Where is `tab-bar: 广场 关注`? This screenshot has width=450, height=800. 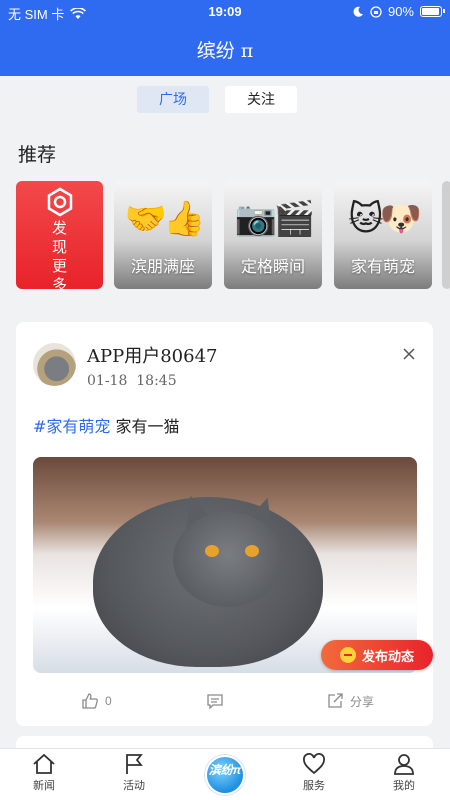 tab-bar: 广场 关注 is located at coordinates (225, 100).